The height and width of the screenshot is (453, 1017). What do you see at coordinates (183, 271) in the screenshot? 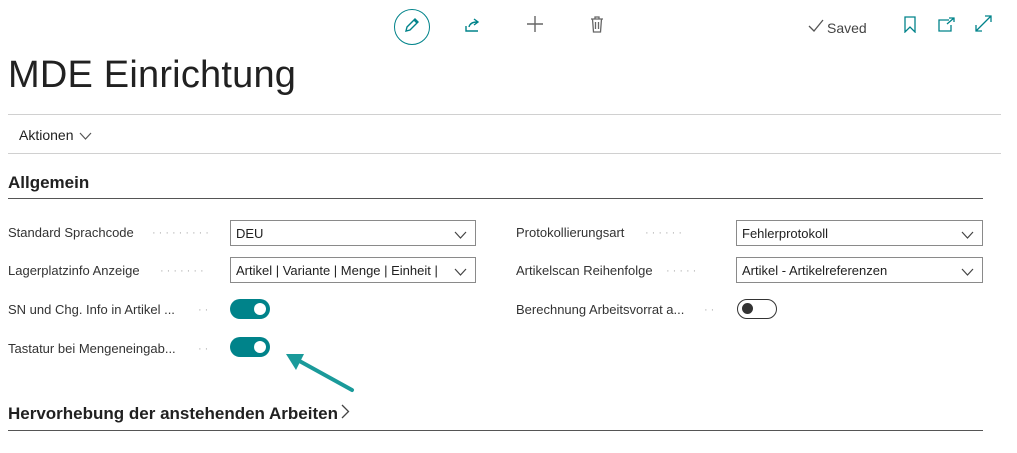
I see `leader-dots: ·······` at bounding box center [183, 271].